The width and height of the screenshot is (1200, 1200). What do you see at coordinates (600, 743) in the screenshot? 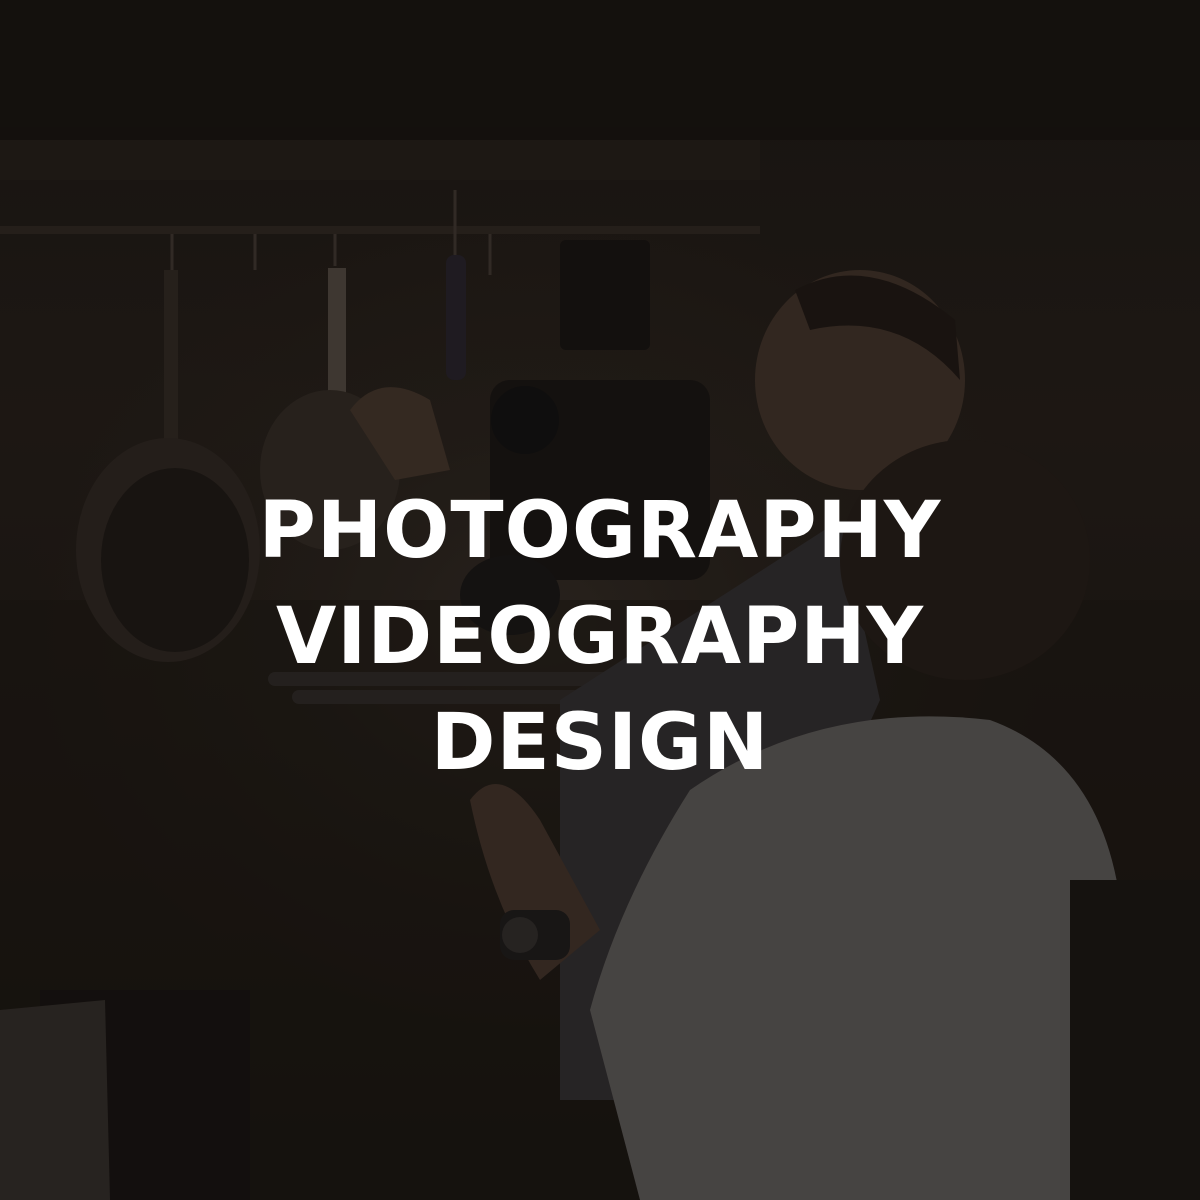
I see `headline-line-design: DESIGN` at bounding box center [600, 743].